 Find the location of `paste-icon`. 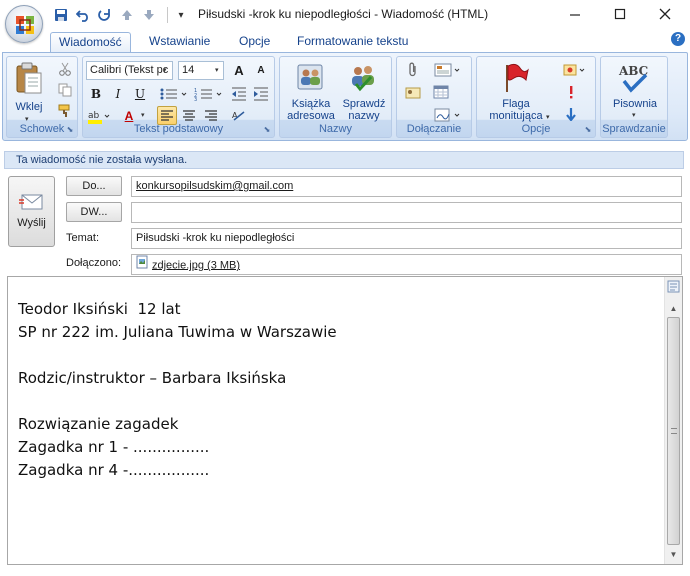

paste-icon is located at coordinates (29, 78).